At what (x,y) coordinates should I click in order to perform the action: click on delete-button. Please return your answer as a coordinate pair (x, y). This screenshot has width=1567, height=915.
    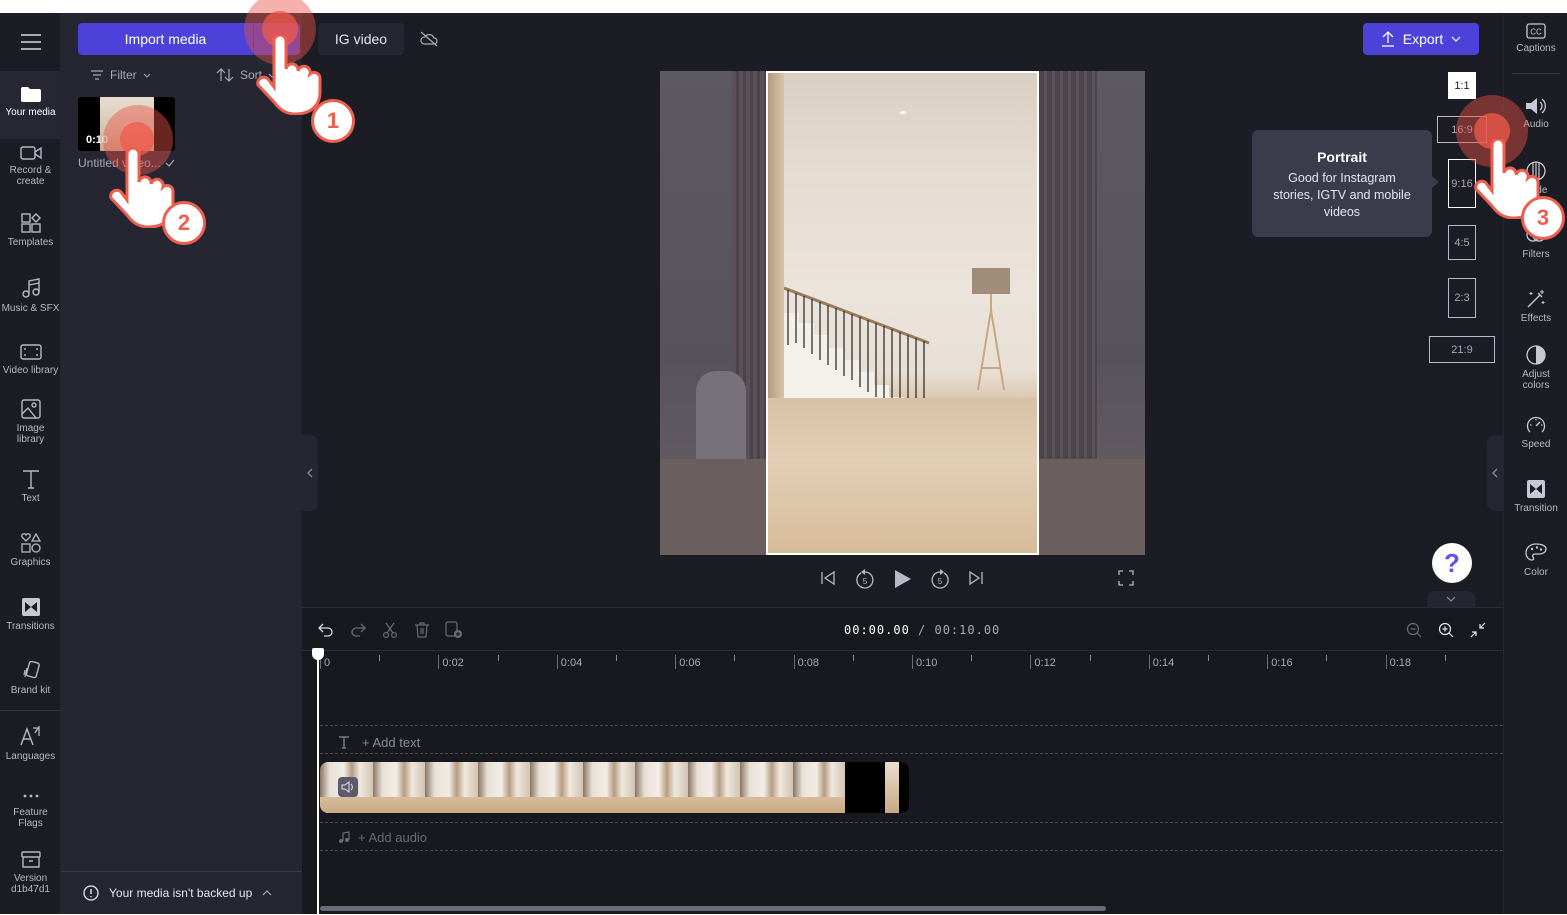
    Looking at the image, I should click on (422, 630).